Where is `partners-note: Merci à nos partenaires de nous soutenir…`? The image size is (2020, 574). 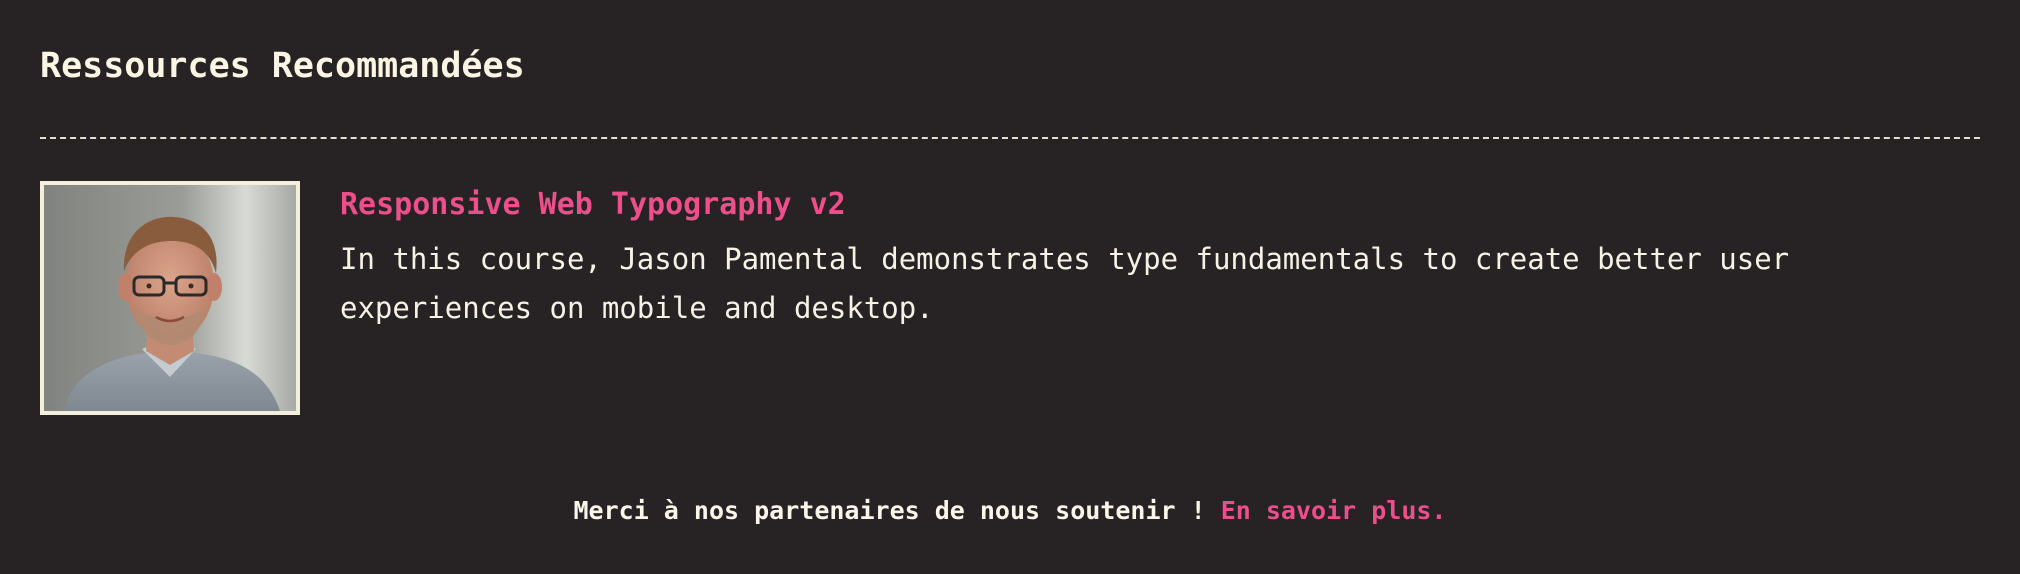 partners-note: Merci à nos partenaires de nous soutenir… is located at coordinates (1010, 510).